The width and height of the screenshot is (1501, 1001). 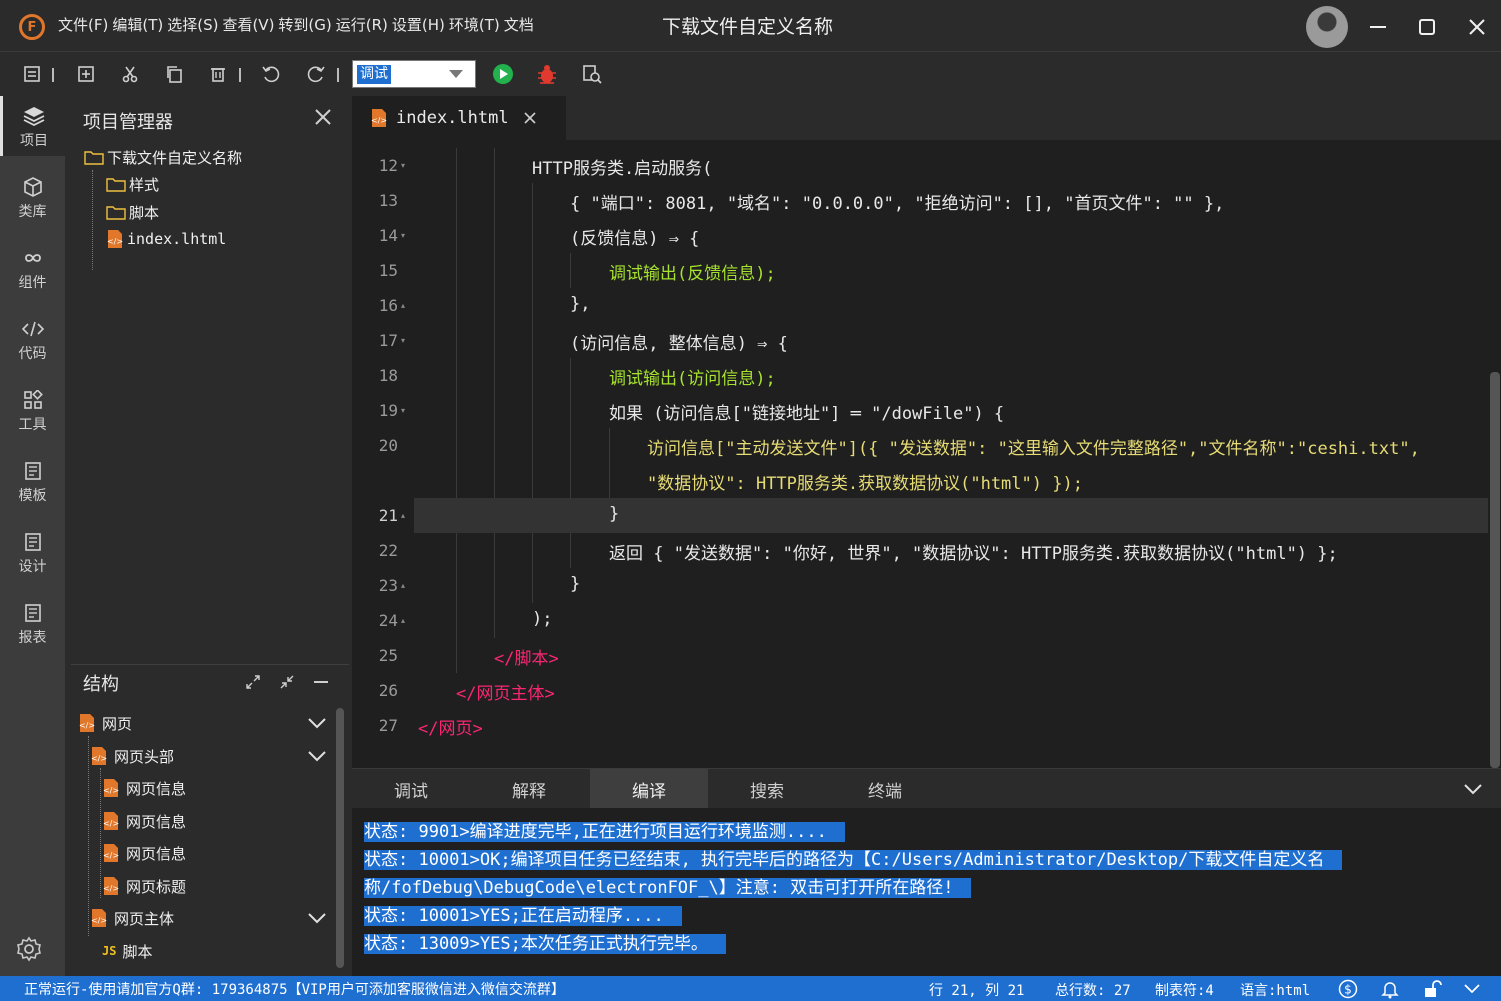 What do you see at coordinates (132, 212) in the screenshot?
I see `tree-item-scripts: 脚本` at bounding box center [132, 212].